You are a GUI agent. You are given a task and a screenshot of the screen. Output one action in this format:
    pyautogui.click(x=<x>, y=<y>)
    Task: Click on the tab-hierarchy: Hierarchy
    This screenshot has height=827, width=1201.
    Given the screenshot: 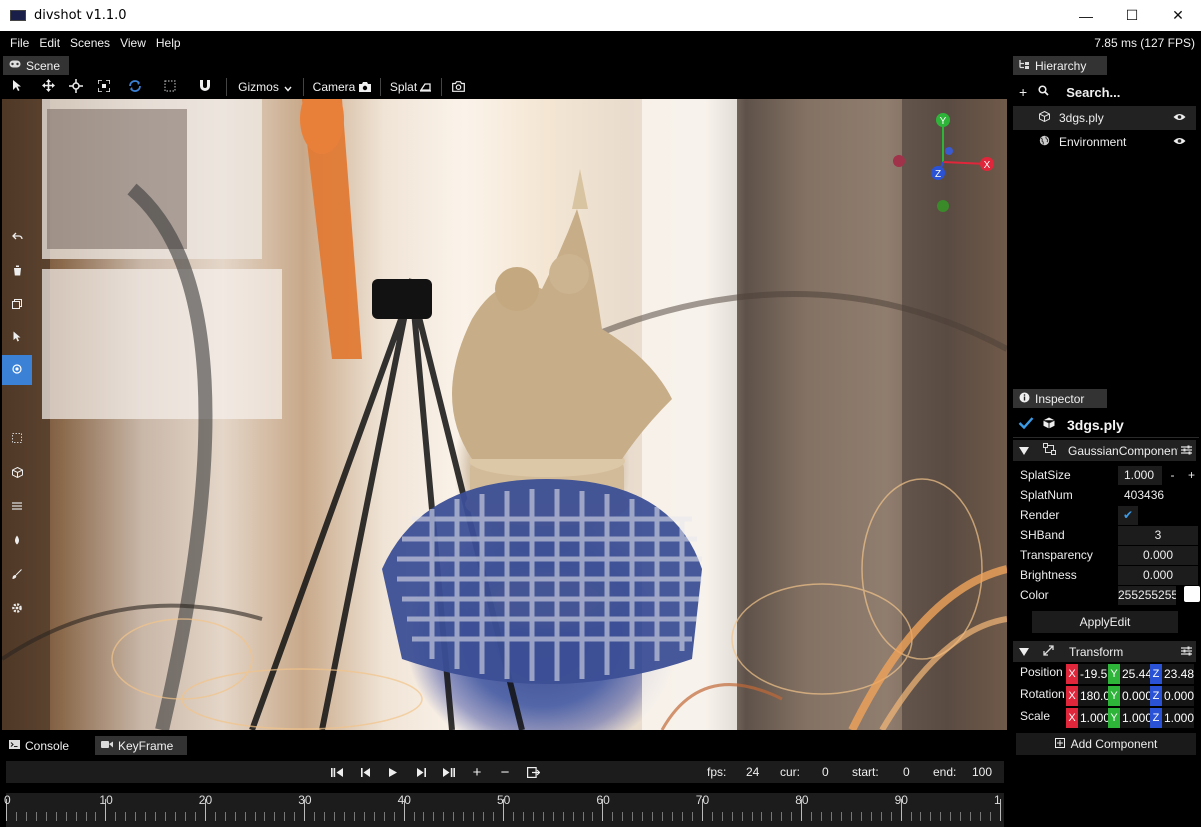 What is the action you would take?
    pyautogui.click(x=1060, y=65)
    